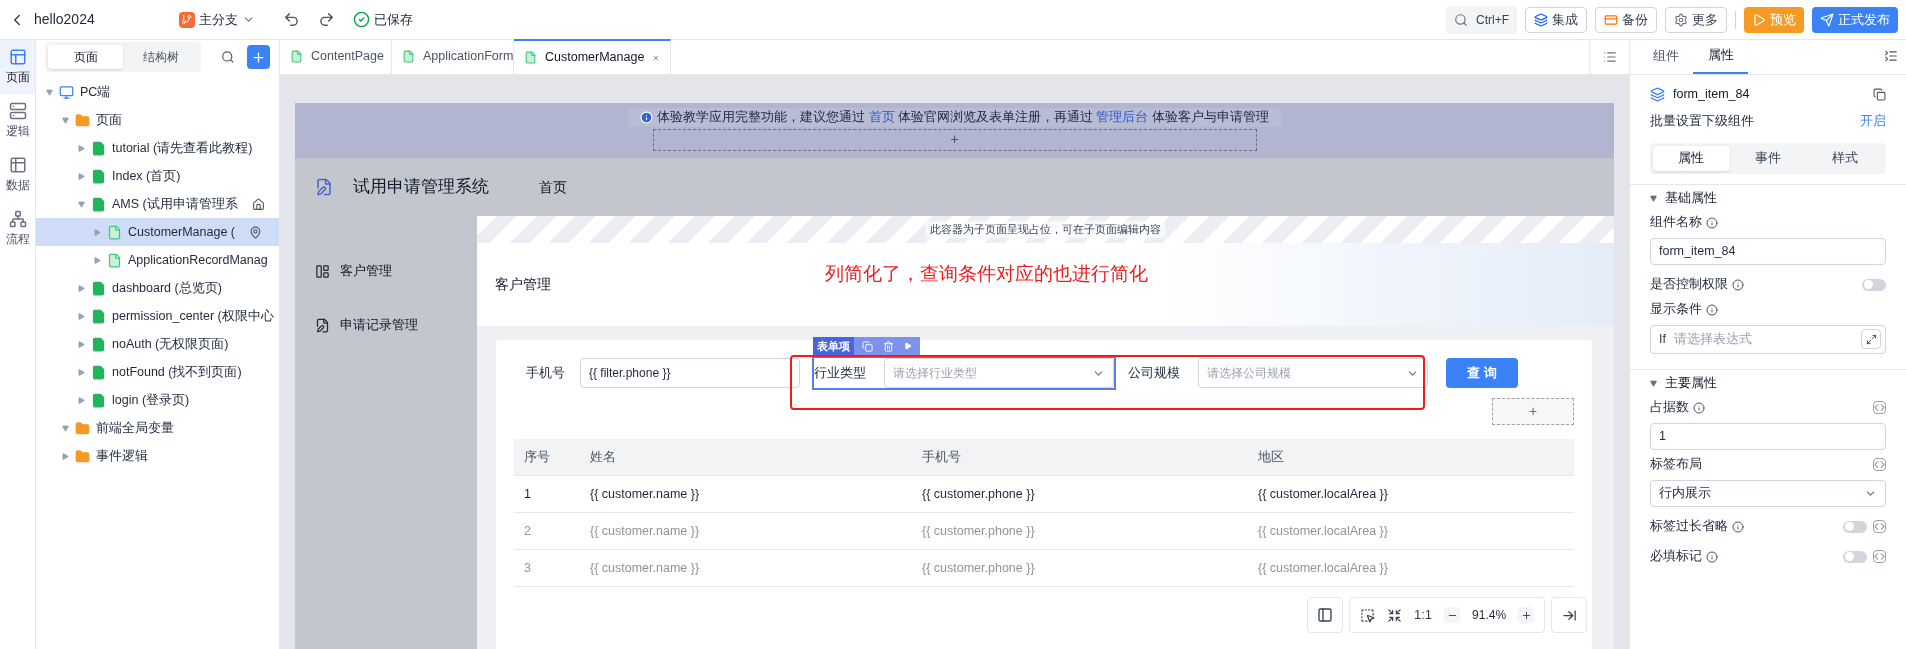  I want to click on plus-icon, so click(1526, 615).